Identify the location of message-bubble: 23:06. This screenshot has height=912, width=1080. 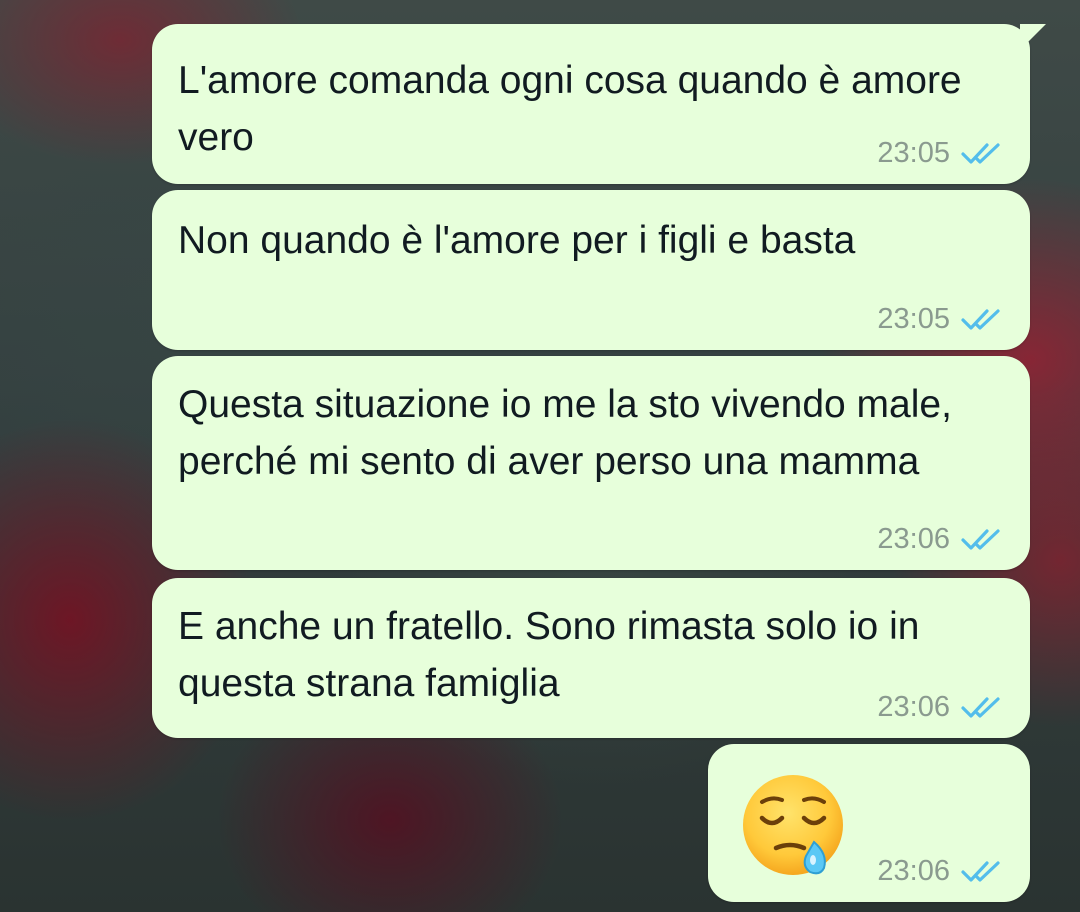
(869, 823).